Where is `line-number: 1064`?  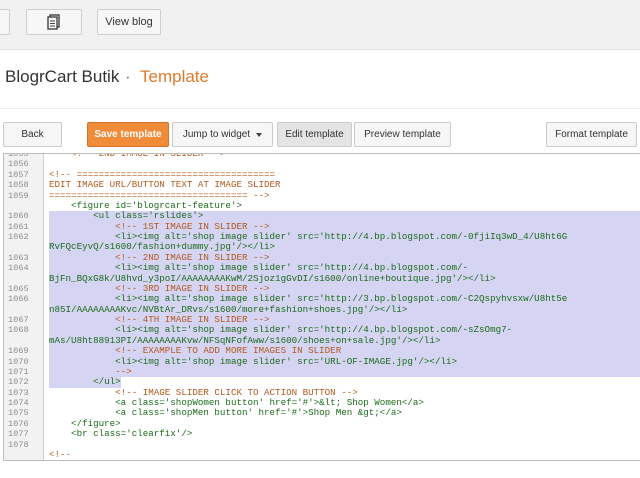 line-number: 1064 is located at coordinates (18, 268).